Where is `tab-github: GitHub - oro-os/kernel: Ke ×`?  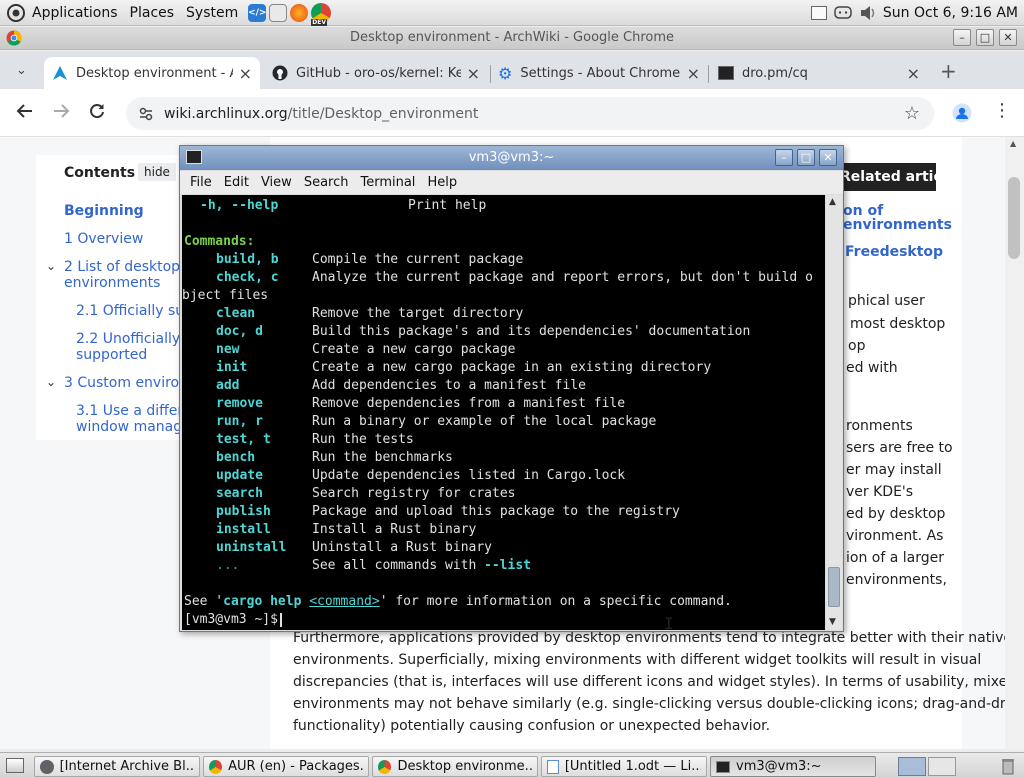
tab-github: GitHub - oro-os/kernel: Ke × is located at coordinates (376, 73).